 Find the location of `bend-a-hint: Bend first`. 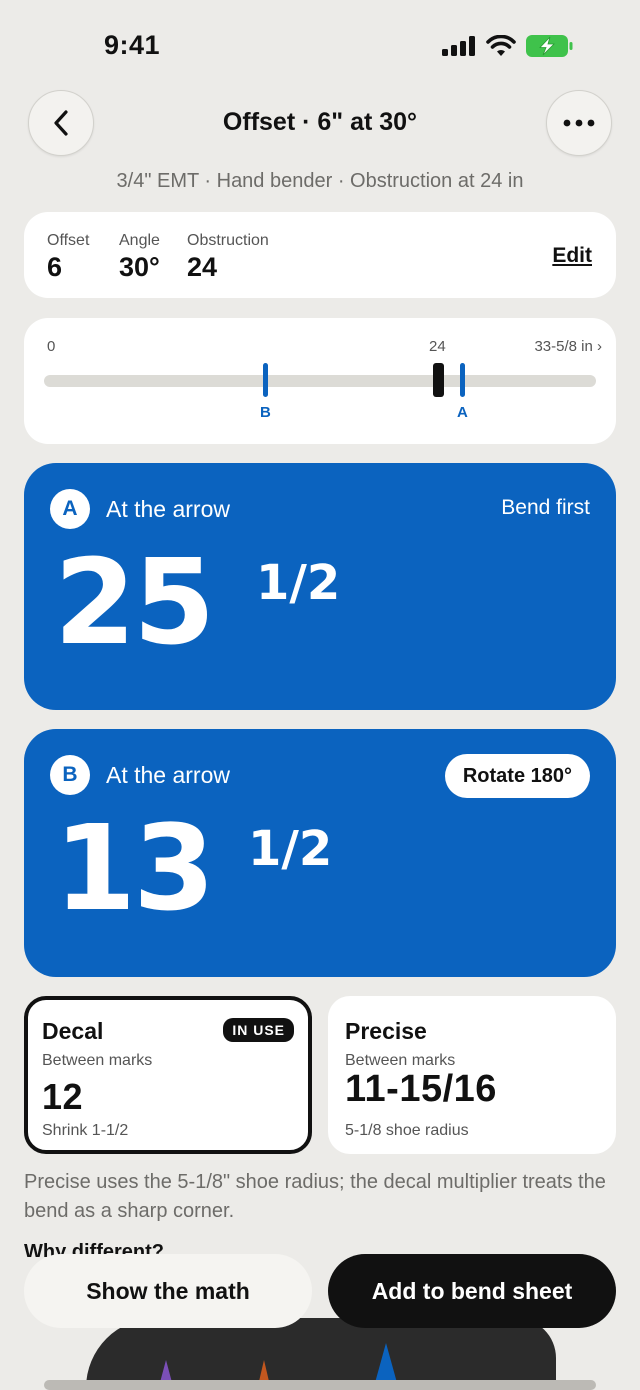

bend-a-hint: Bend first is located at coordinates (545, 507).